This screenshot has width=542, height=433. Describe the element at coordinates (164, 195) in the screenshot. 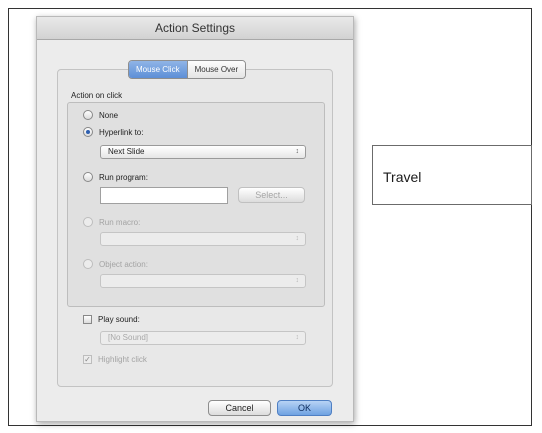

I see `run-program-input` at that location.